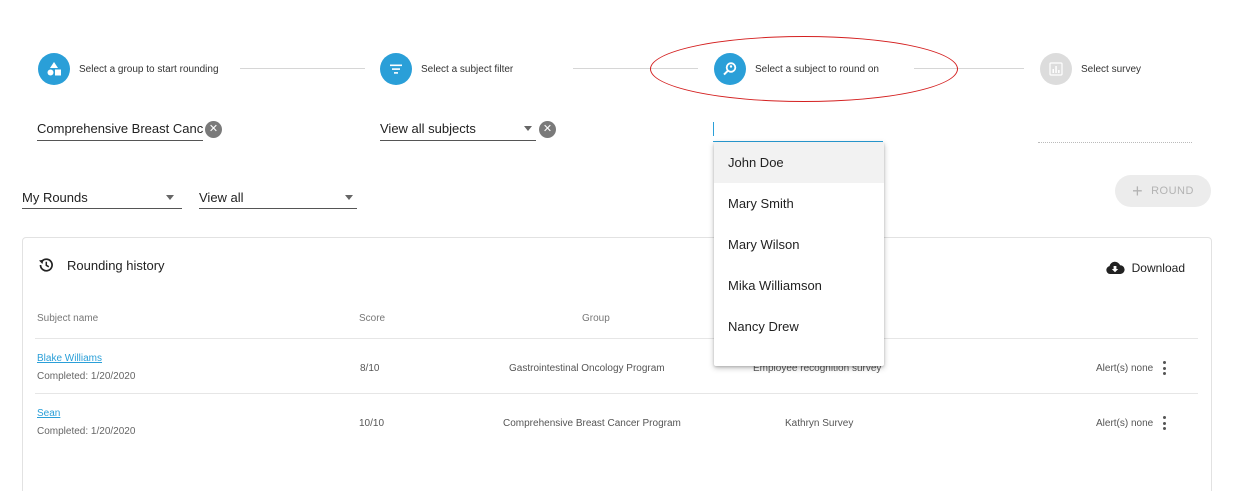 The height and width of the screenshot is (491, 1253). I want to click on round-button-label: ROUND, so click(1172, 191).